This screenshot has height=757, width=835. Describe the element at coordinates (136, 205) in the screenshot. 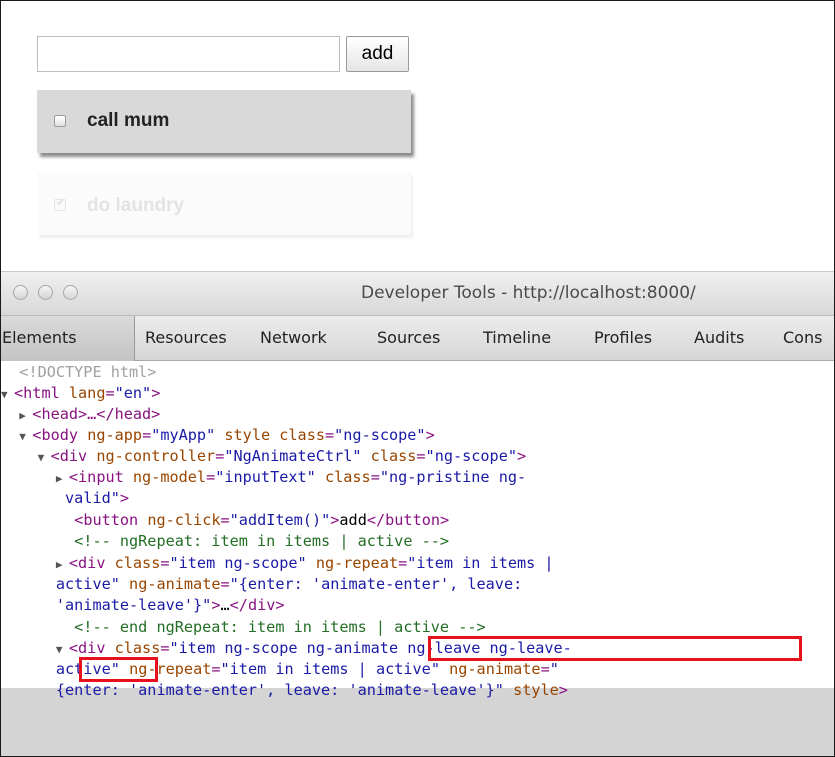

I see `item-label: do laundry` at that location.